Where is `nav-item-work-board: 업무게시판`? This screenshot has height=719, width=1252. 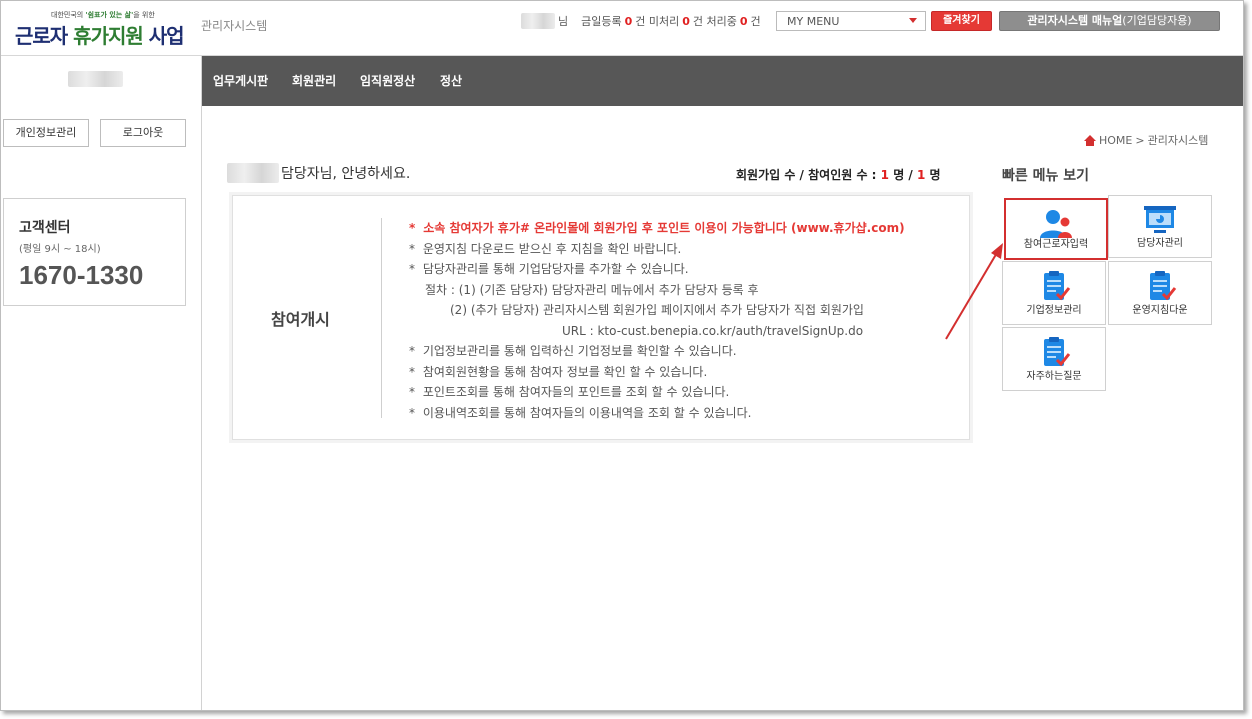 nav-item-work-board: 업무게시판 is located at coordinates (240, 81).